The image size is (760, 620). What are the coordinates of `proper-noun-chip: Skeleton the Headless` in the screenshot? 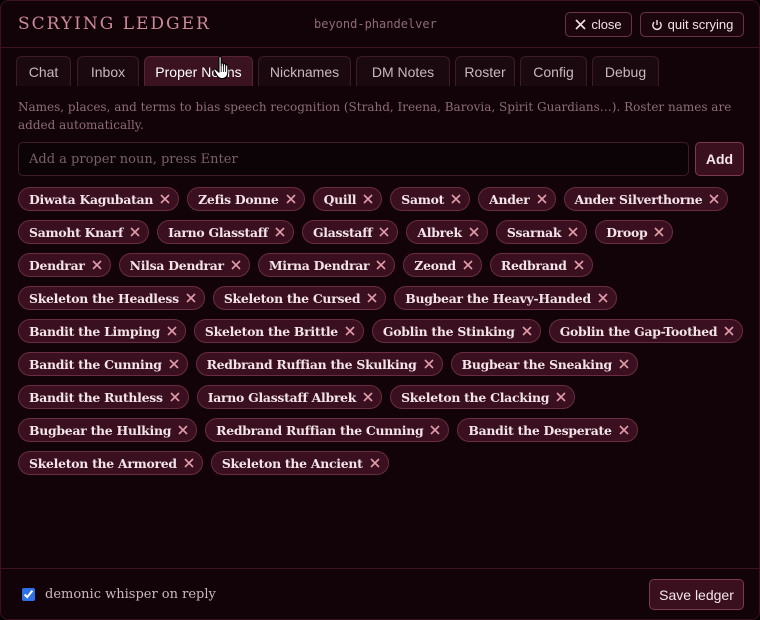 It's located at (111, 298).